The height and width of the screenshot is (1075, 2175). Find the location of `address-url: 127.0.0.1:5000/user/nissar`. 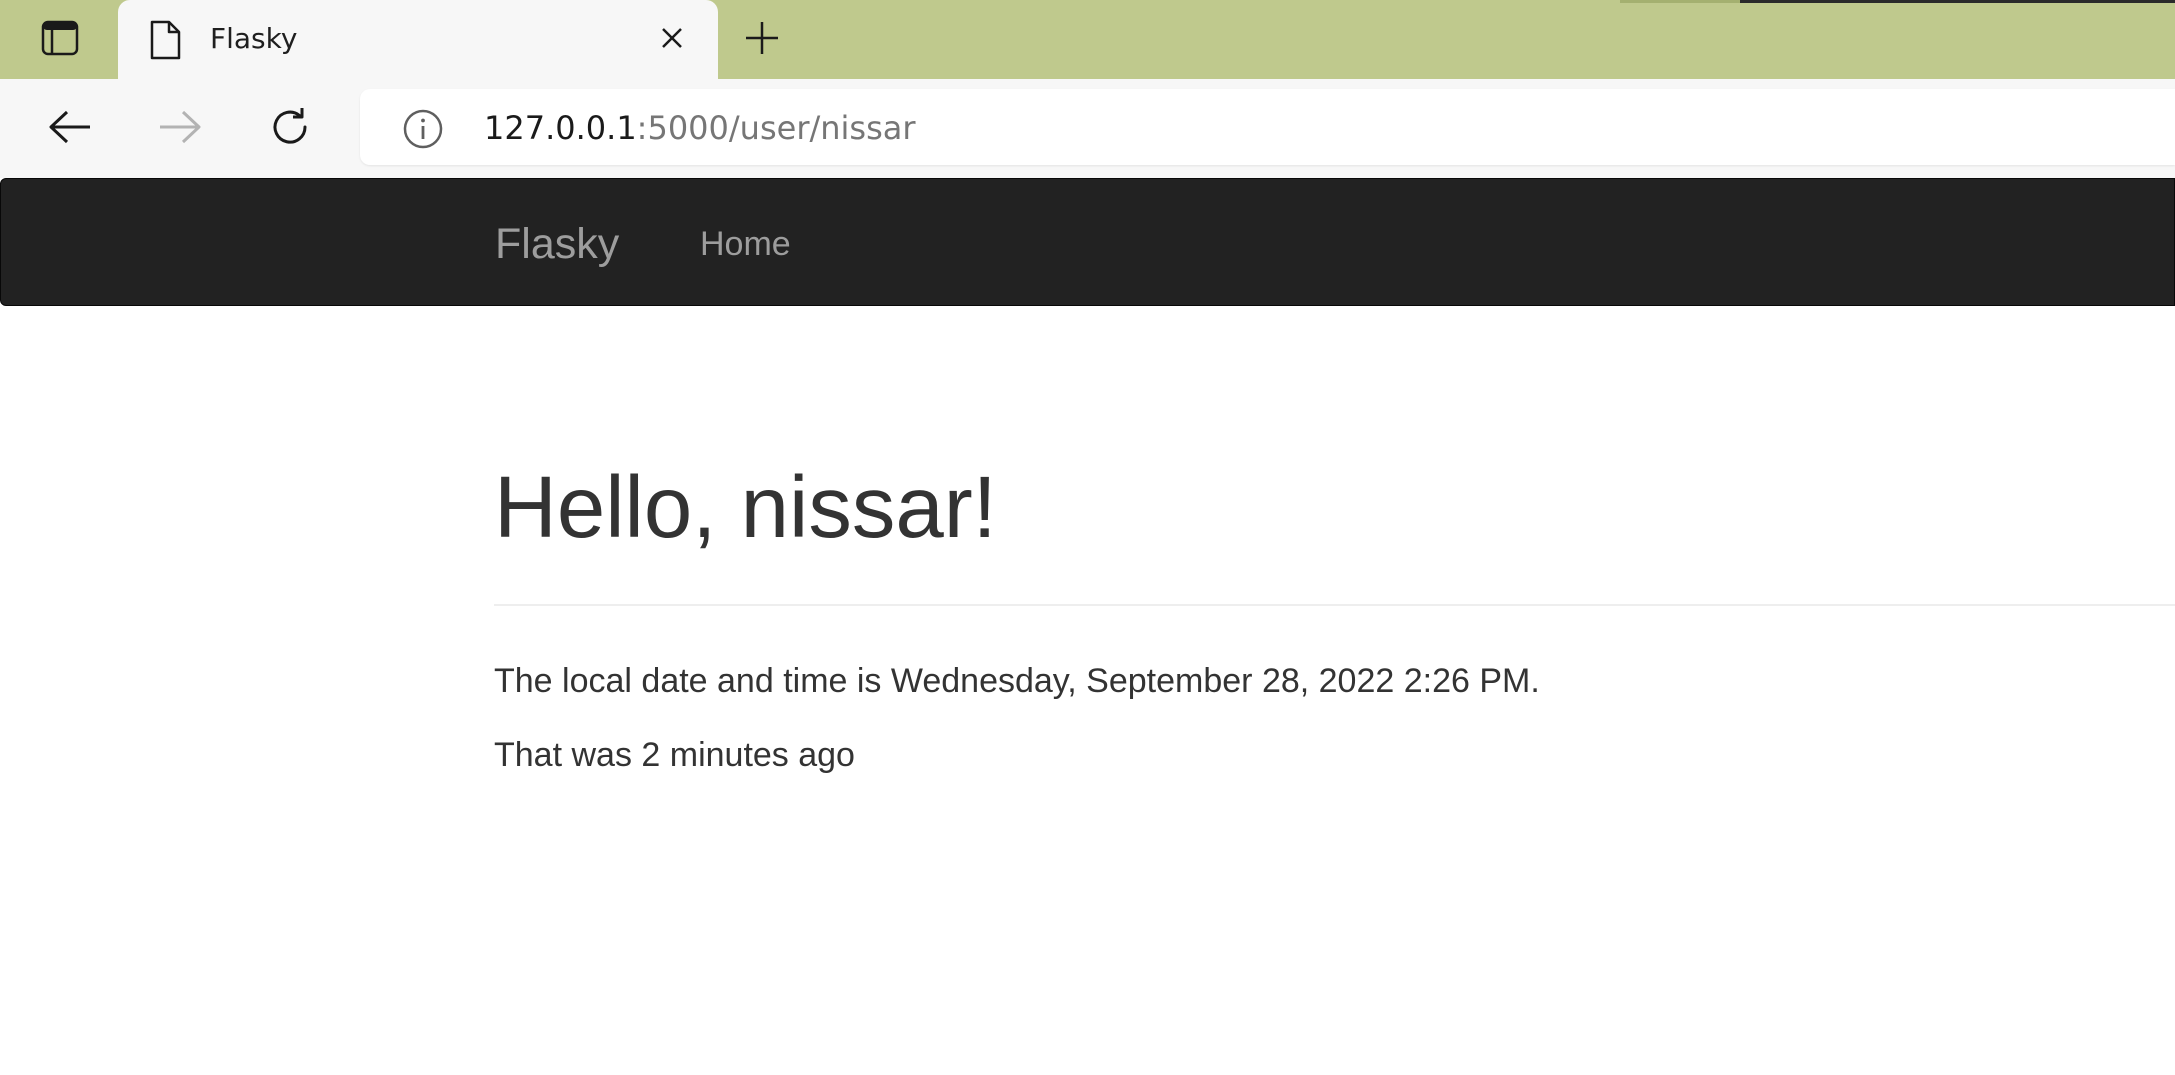

address-url: 127.0.0.1:5000/user/nissar is located at coordinates (700, 128).